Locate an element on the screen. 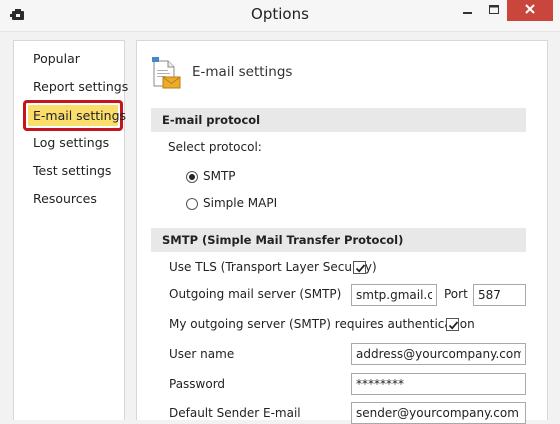 The image size is (560, 424). sidebar-item-test-settings: Test settings is located at coordinates (72, 171).